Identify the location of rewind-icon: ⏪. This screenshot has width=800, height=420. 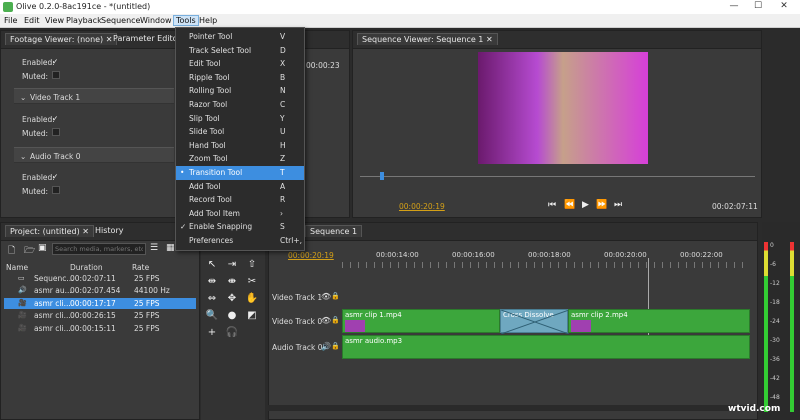
(569, 205).